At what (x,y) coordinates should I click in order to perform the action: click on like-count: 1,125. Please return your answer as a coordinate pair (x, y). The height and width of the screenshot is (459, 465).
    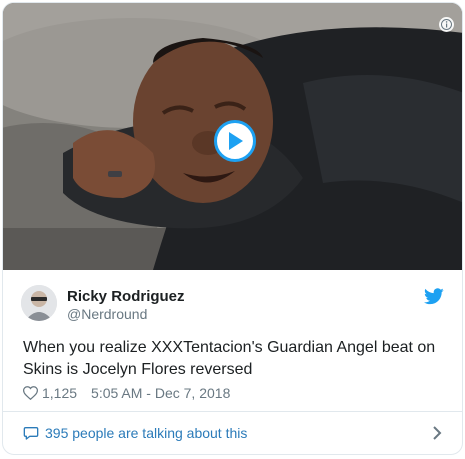
    Looking at the image, I should click on (59, 393).